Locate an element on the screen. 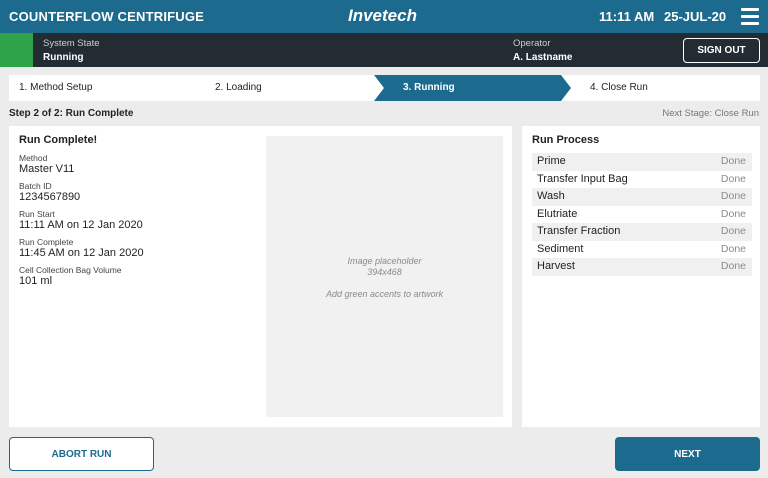  run-complete-value: 11:45 AM on 12 Jan 2020 is located at coordinates (81, 253).